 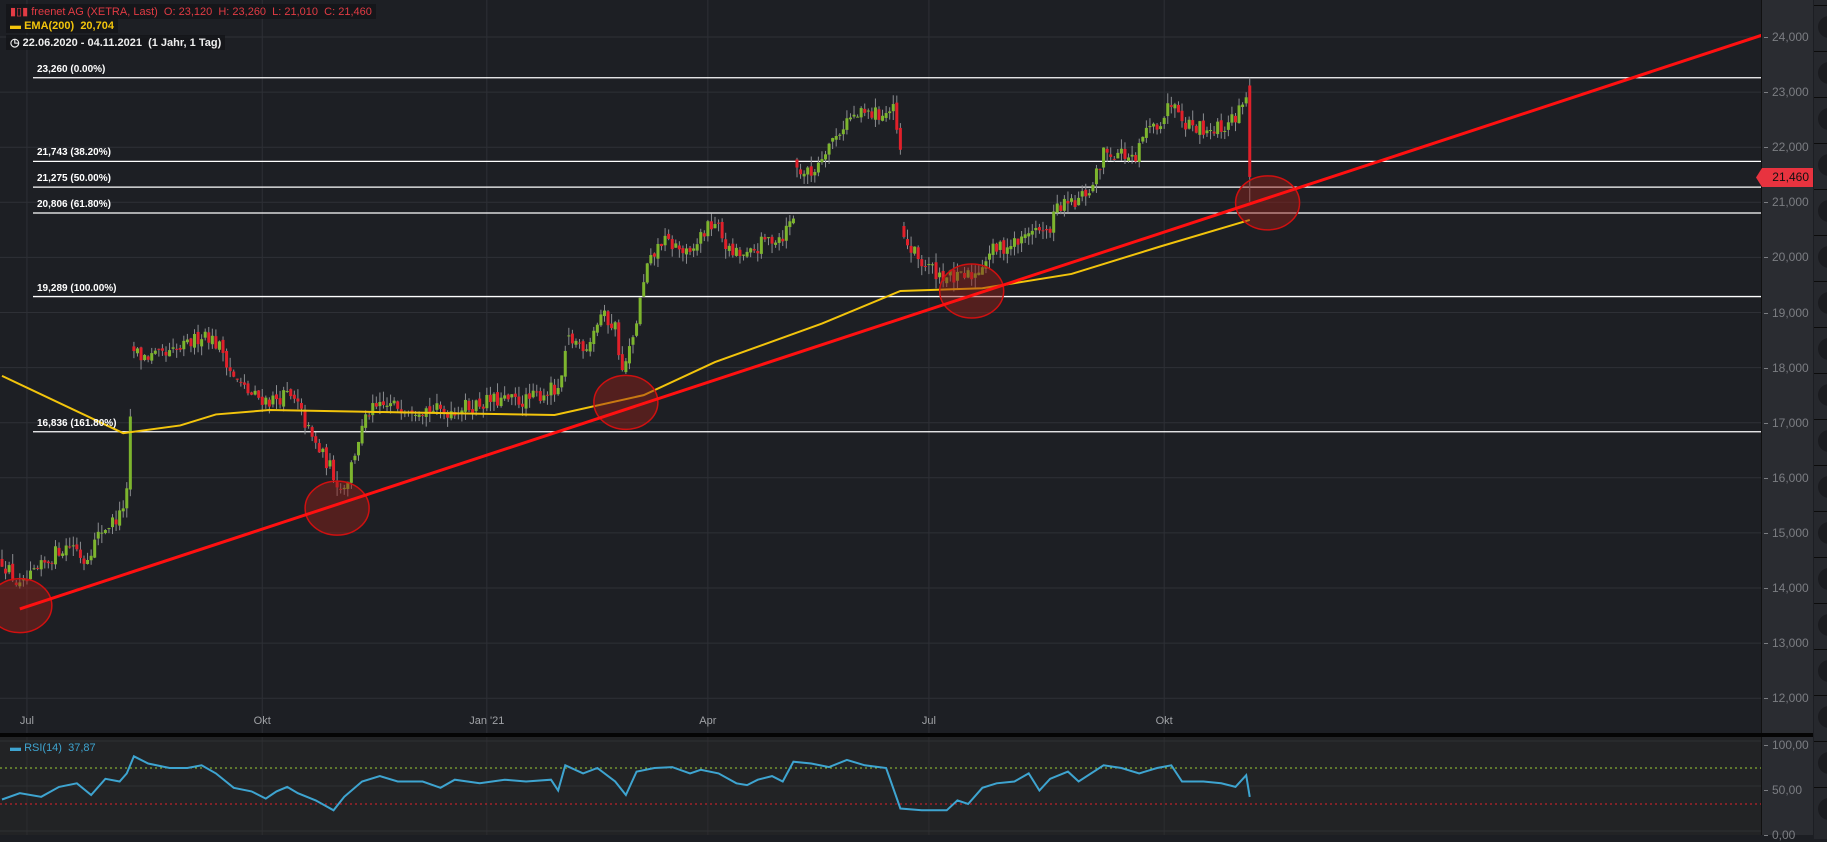 I want to click on rsi-chart-svg, so click(x=880, y=786).